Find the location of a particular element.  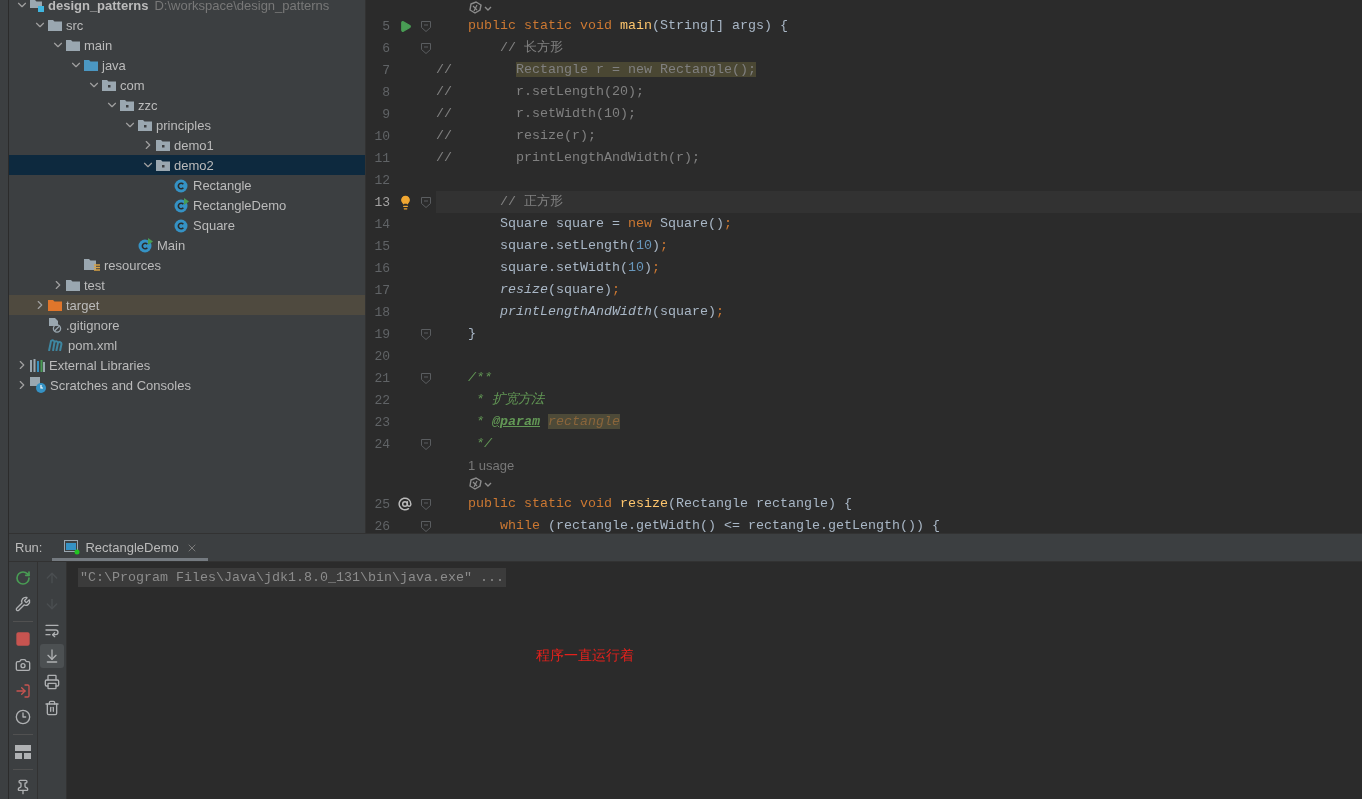

code-line: */ is located at coordinates (483, 444).